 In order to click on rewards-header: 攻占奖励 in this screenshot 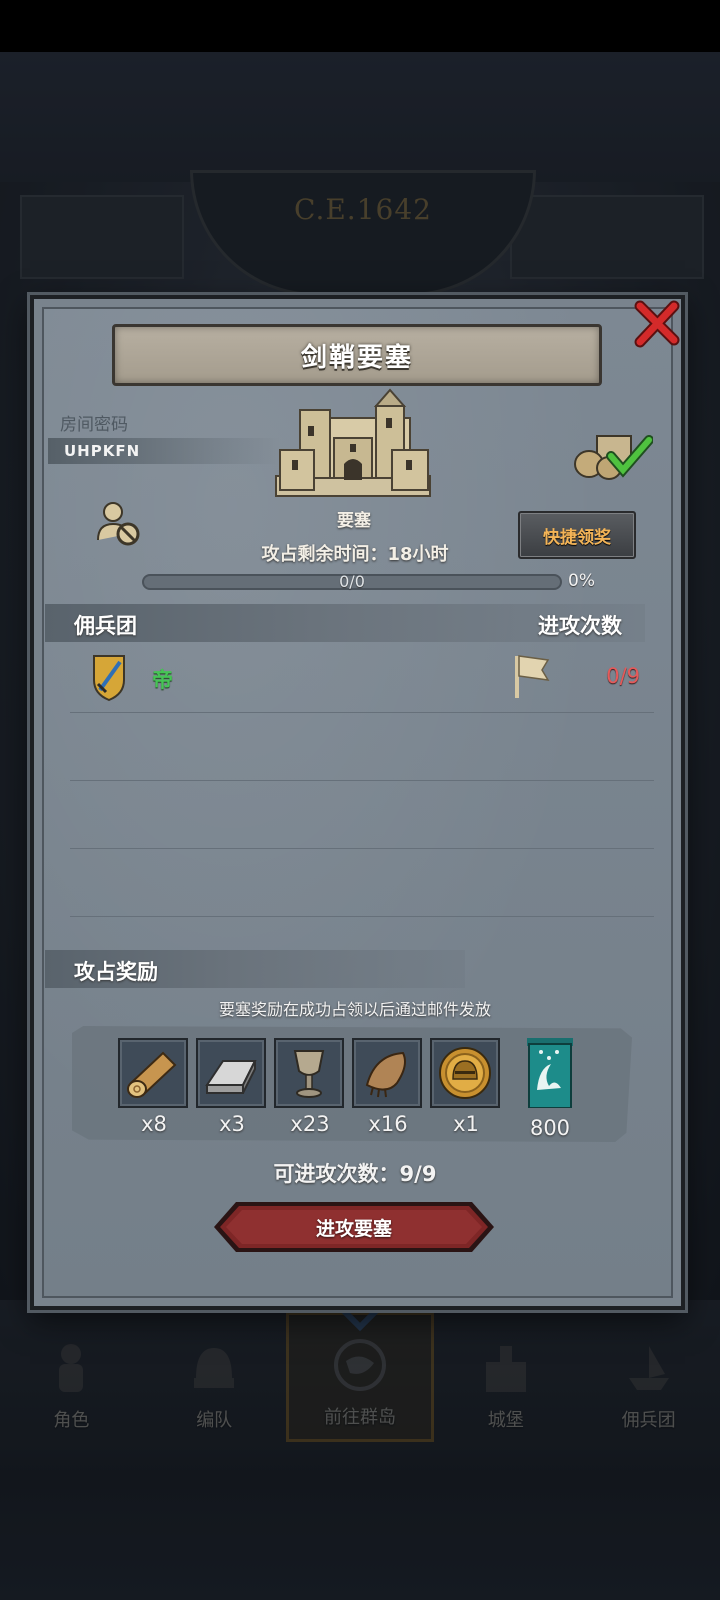, I will do `click(116, 972)`.